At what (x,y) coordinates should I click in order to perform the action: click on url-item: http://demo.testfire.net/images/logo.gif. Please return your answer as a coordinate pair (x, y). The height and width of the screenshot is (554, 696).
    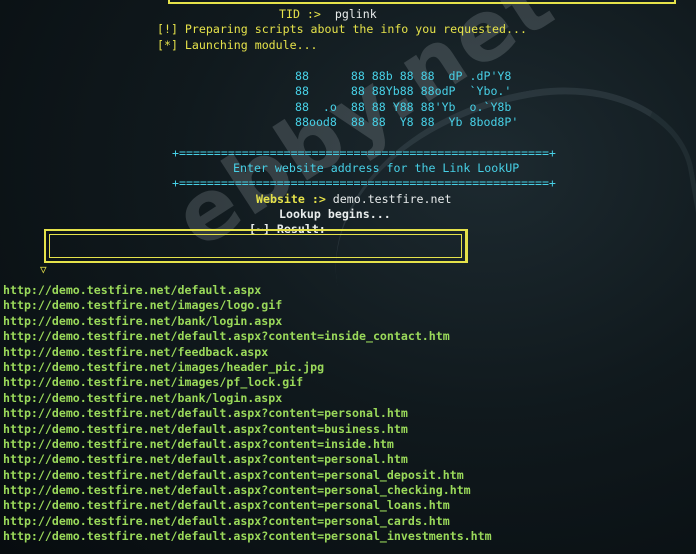
    Looking at the image, I should click on (143, 305).